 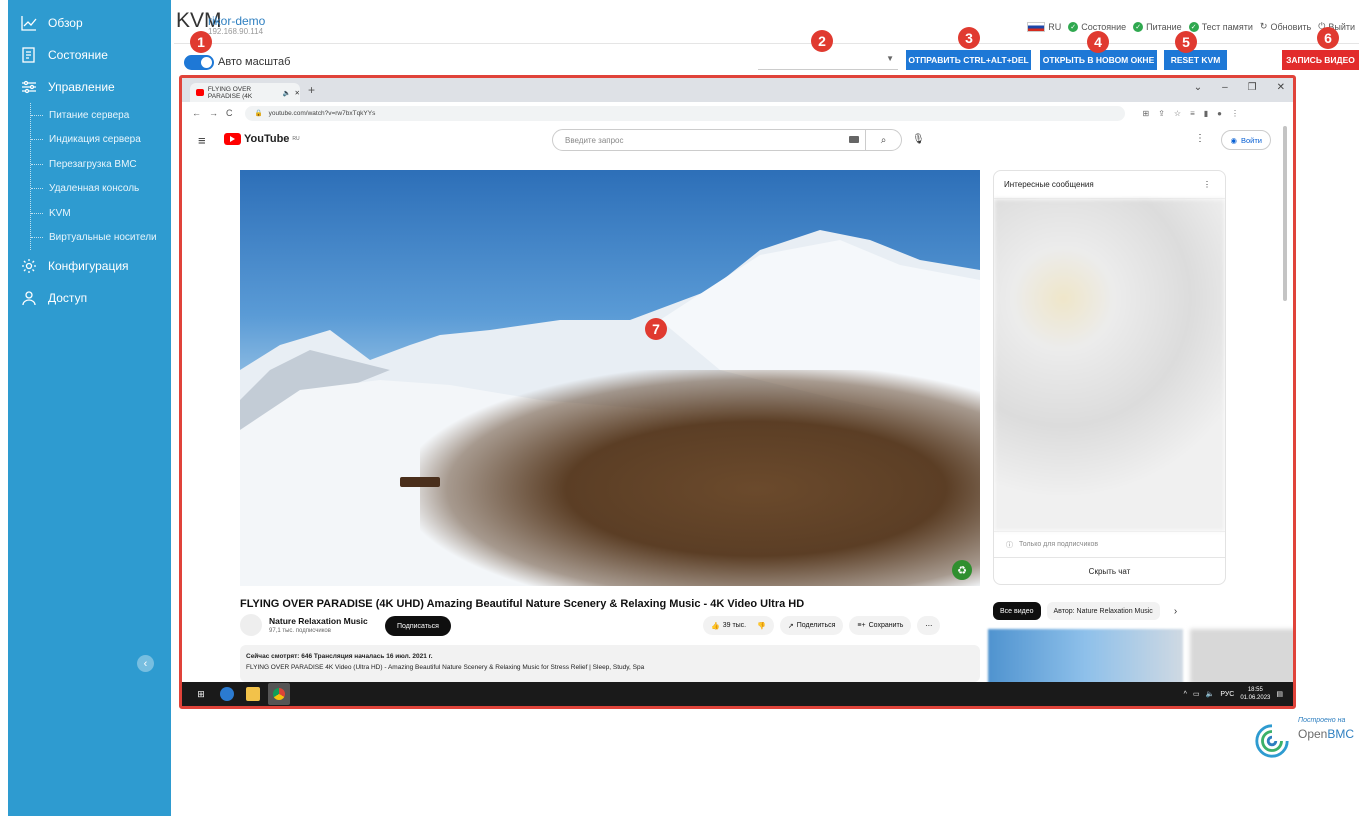 I want to click on refresh-icon: ↻, so click(x=1264, y=26).